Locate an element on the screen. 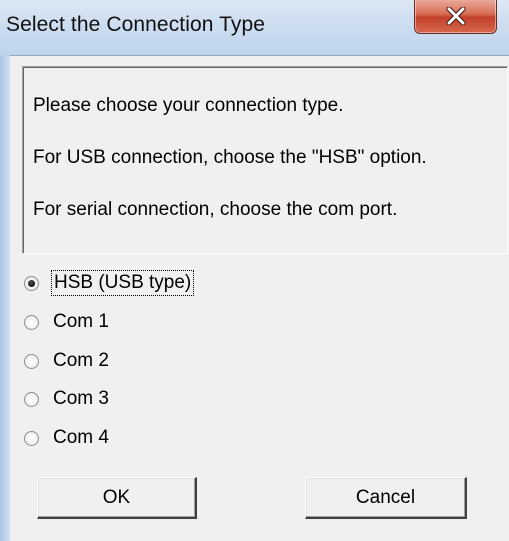 The width and height of the screenshot is (509, 541). ok-button: OK is located at coordinates (117, 498).